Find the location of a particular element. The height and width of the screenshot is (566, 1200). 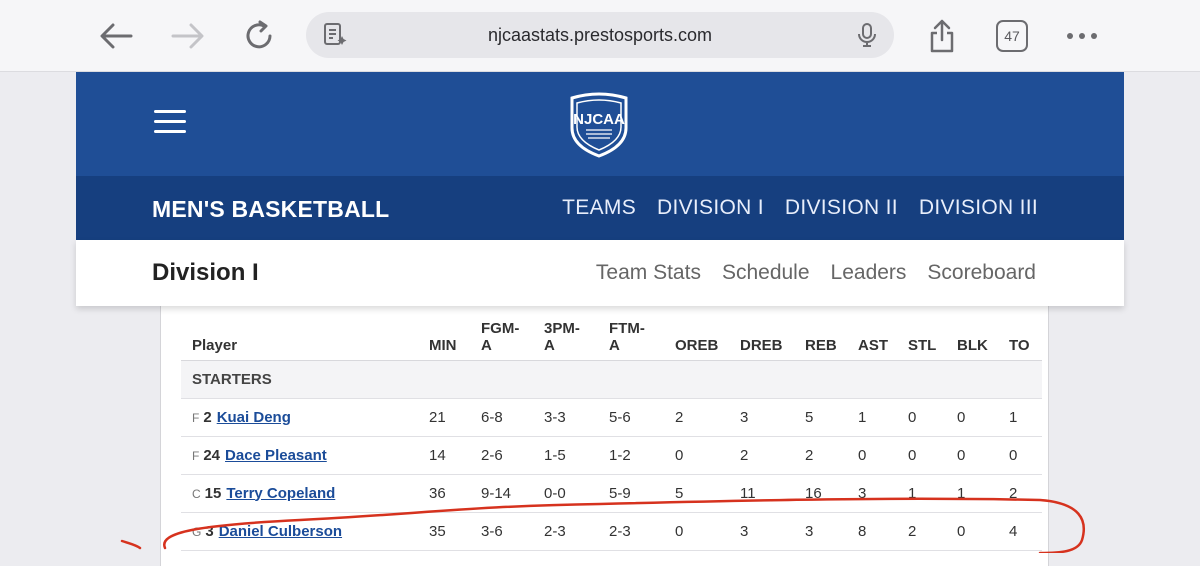

back-icon is located at coordinates (116, 36).